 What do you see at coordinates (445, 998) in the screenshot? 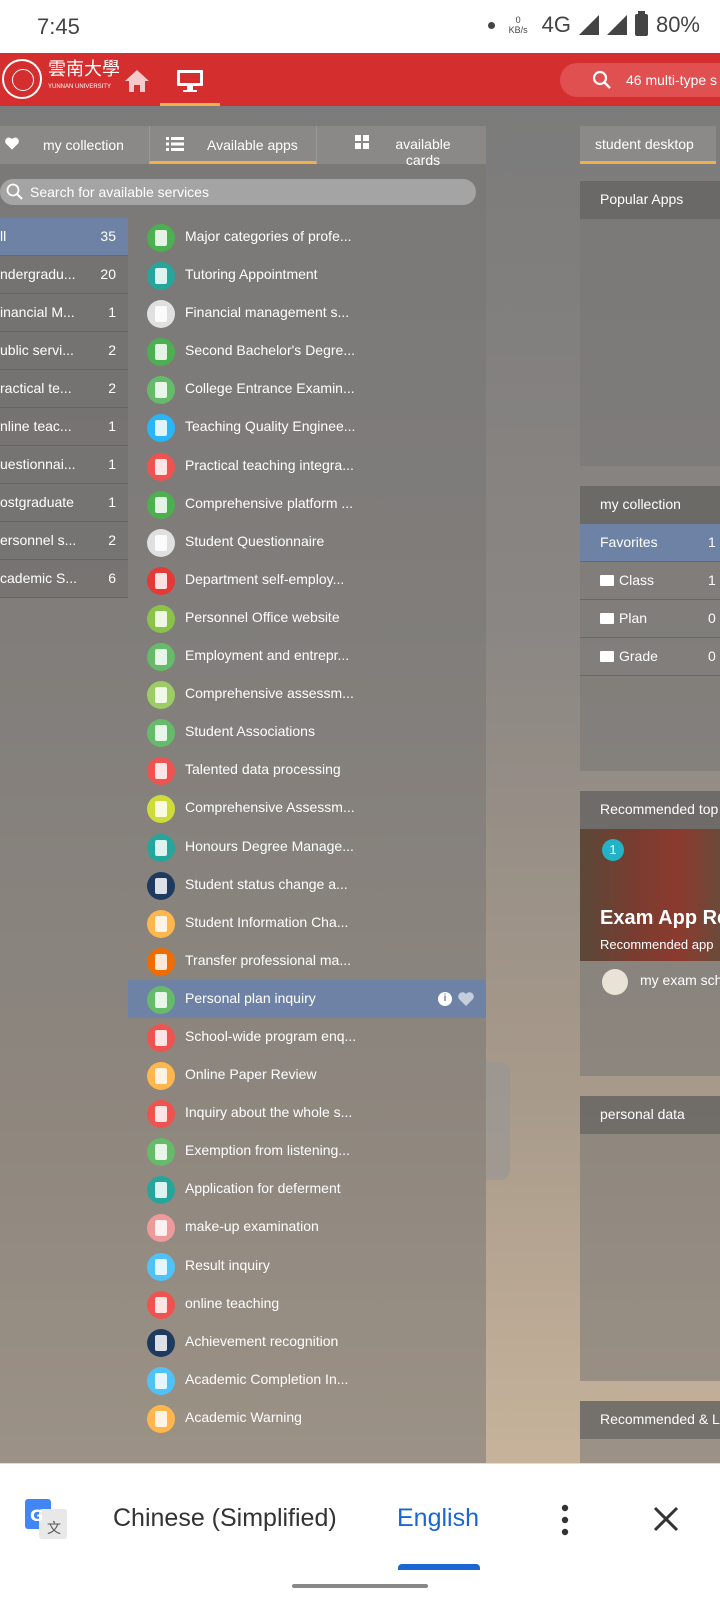
I see `info-icon: i` at bounding box center [445, 998].